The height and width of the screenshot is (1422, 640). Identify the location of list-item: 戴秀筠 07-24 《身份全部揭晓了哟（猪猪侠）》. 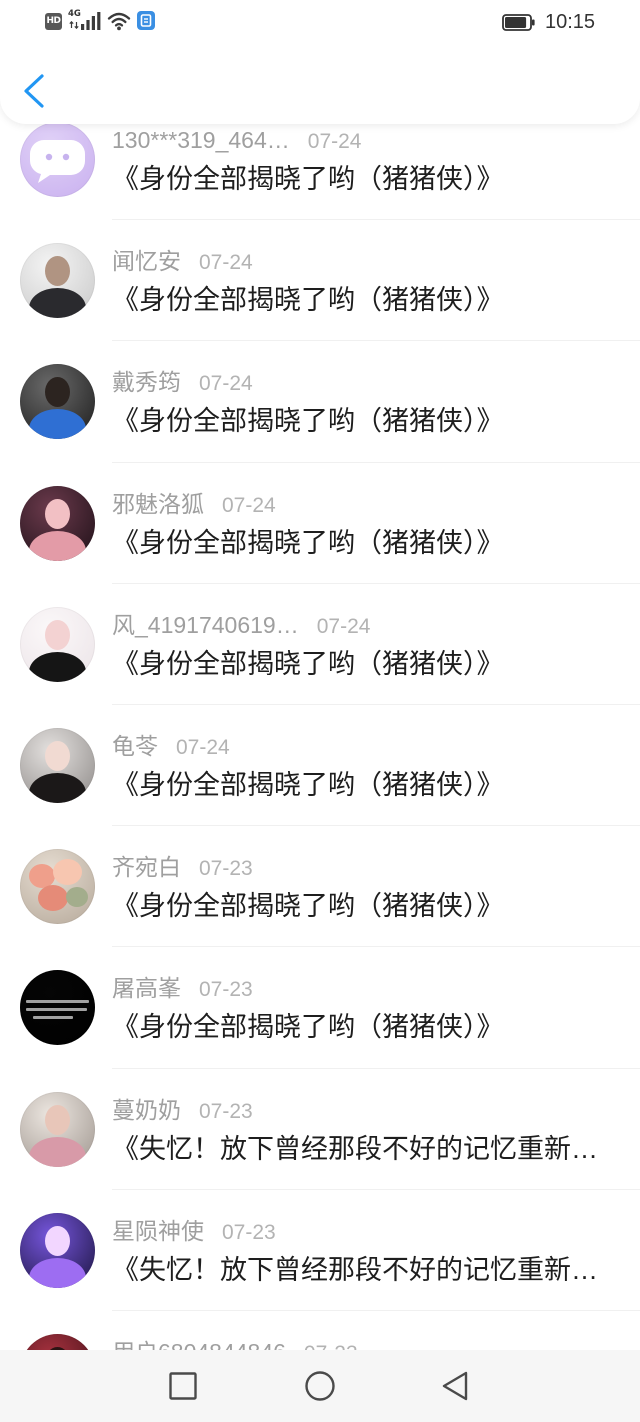
(320, 402).